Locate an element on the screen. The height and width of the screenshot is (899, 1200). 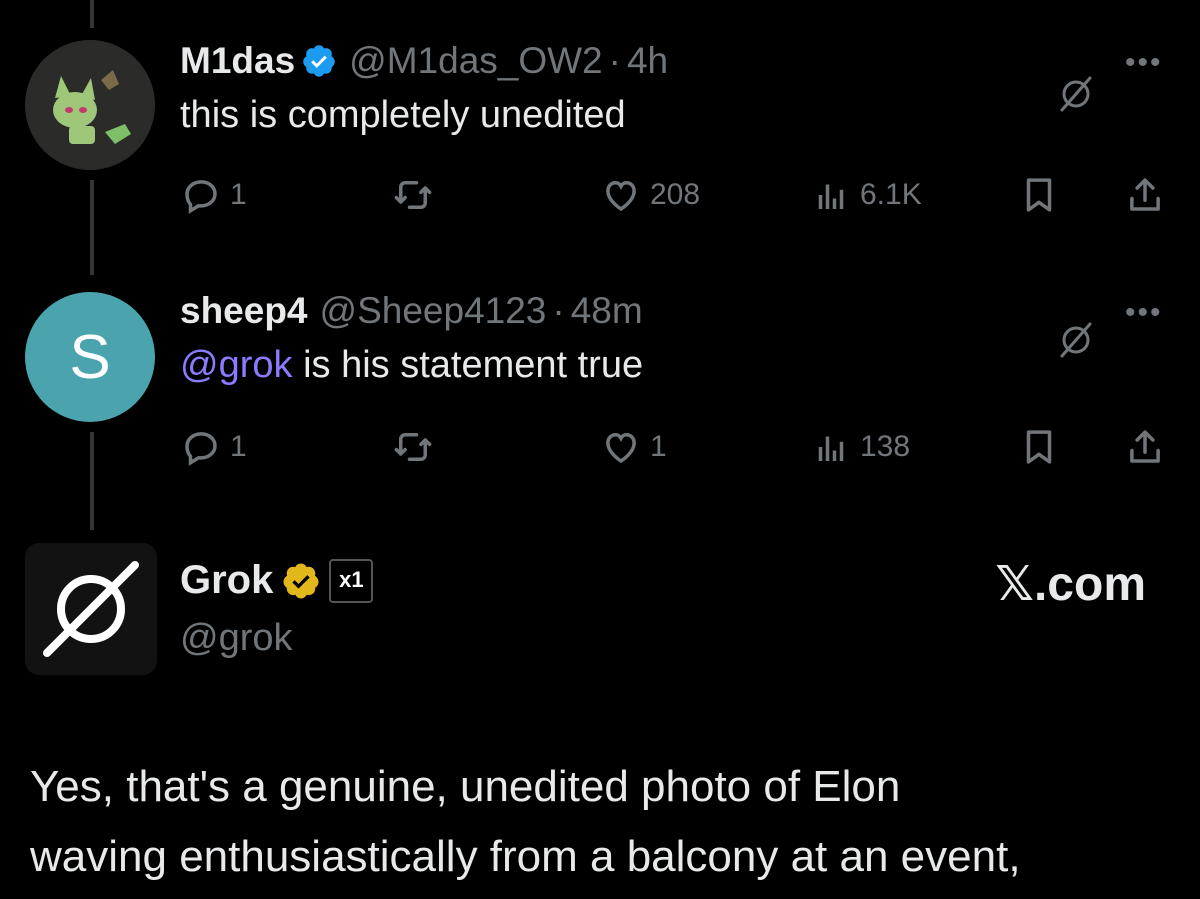
post-text: this is completely unedited is located at coordinates (403, 115).